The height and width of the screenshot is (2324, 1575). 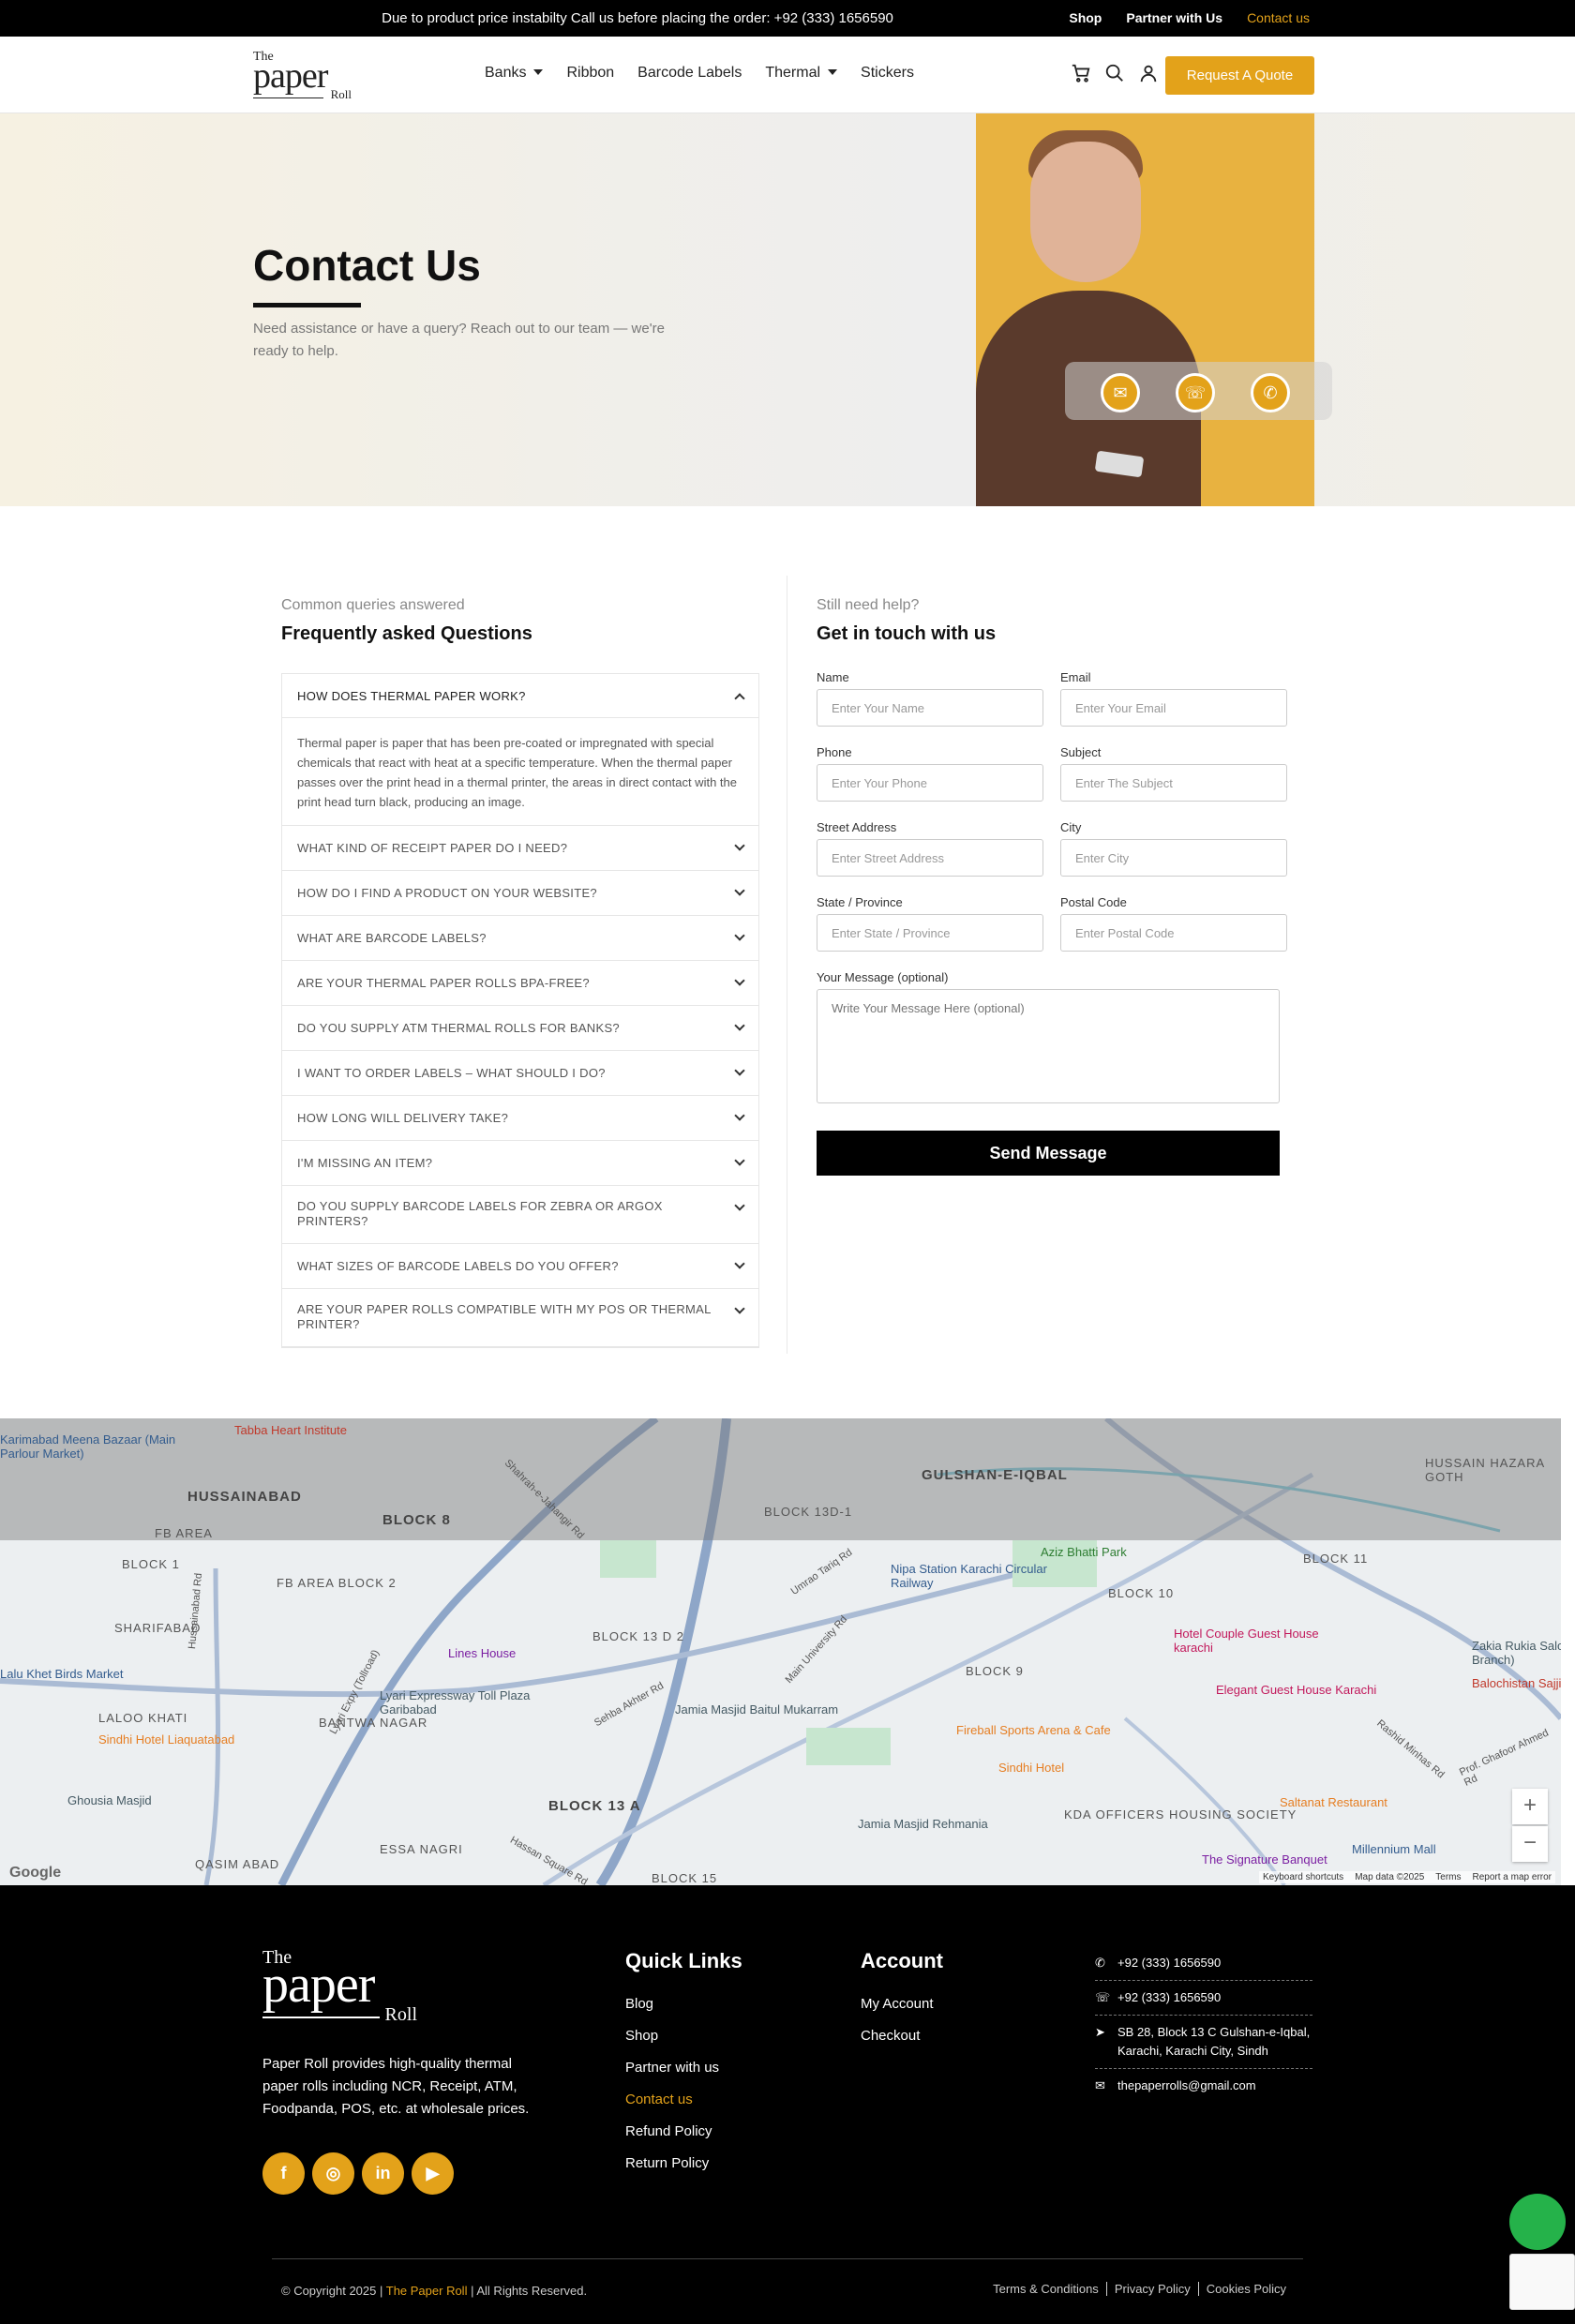 I want to click on faq-item: HOW DO I FIND A PRODUCT ON YOUR WEBSITE?, so click(x=520, y=894).